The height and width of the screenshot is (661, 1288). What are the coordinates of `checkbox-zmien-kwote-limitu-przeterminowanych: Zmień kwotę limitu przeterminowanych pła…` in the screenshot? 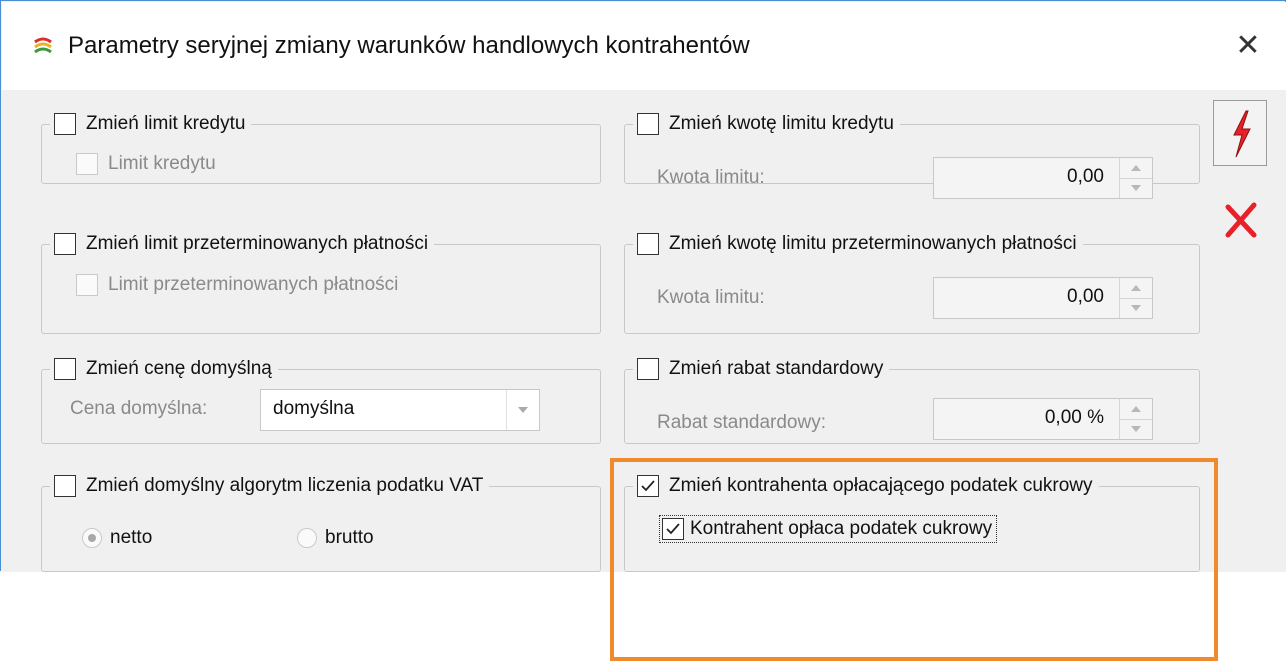 It's located at (858, 244).